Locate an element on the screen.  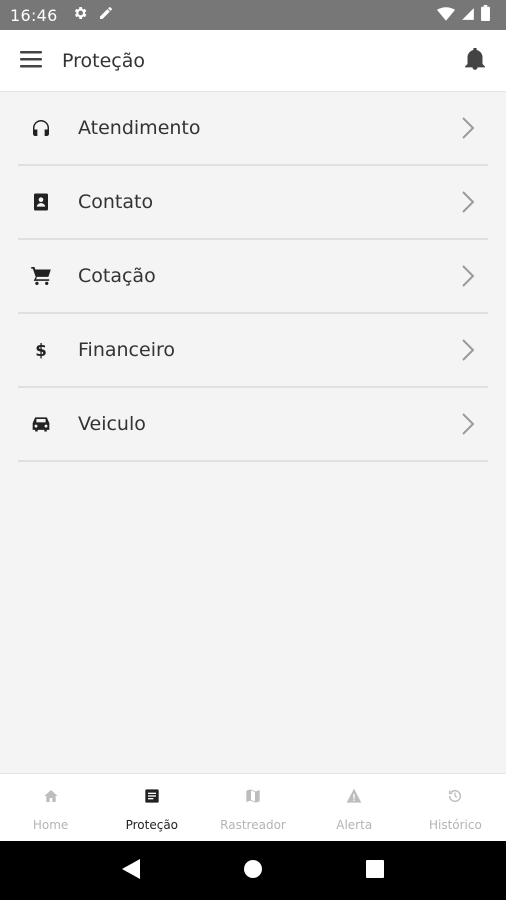
app-bar: Proteção is located at coordinates (253, 61).